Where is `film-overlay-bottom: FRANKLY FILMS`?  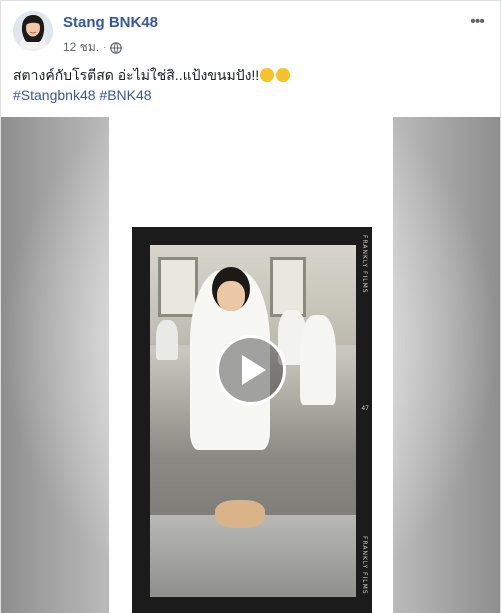 film-overlay-bottom: FRANKLY FILMS is located at coordinates (364, 565).